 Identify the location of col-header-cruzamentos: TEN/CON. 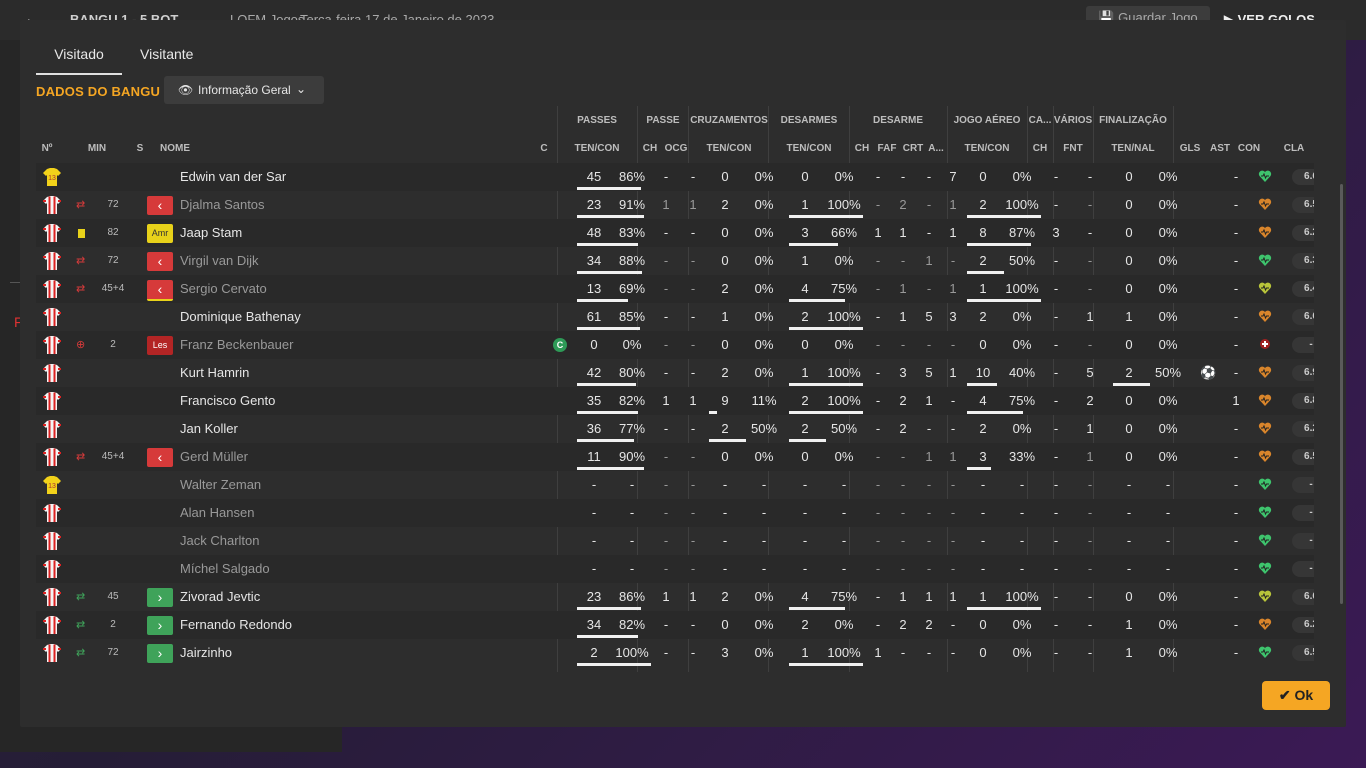
(729, 148).